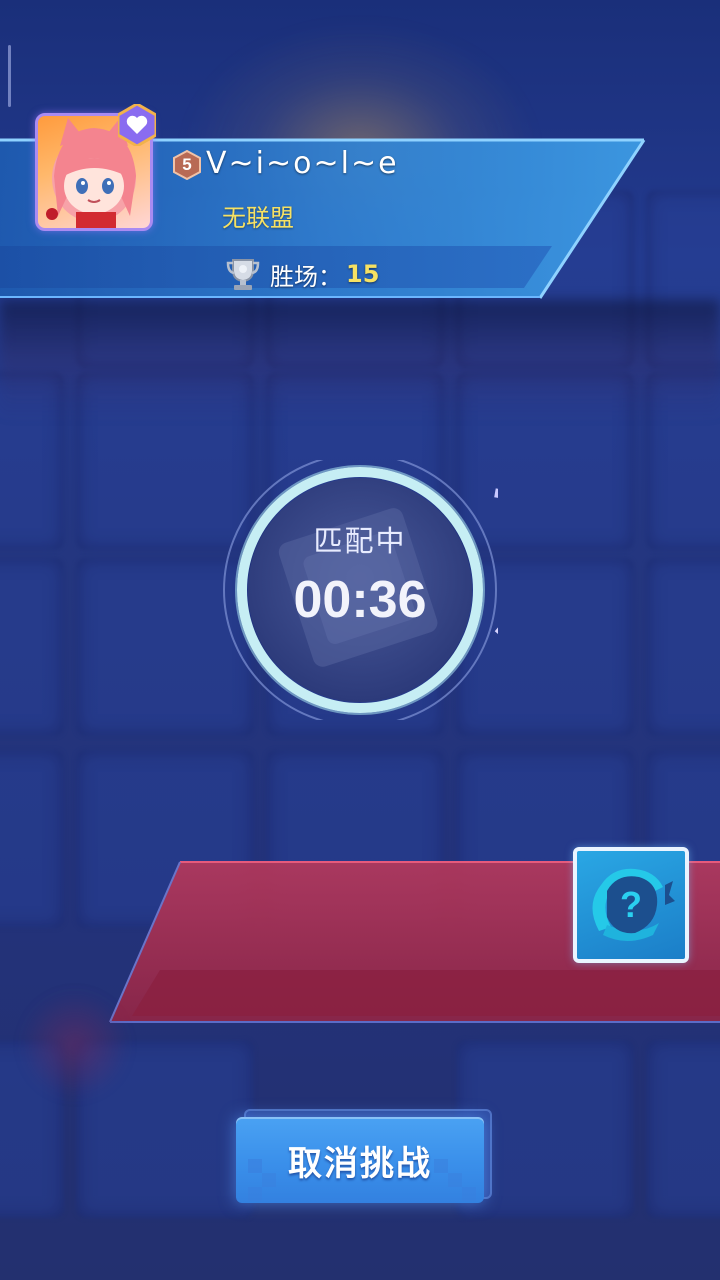  I want to click on player-name: V~i~o~l~e, so click(302, 163).